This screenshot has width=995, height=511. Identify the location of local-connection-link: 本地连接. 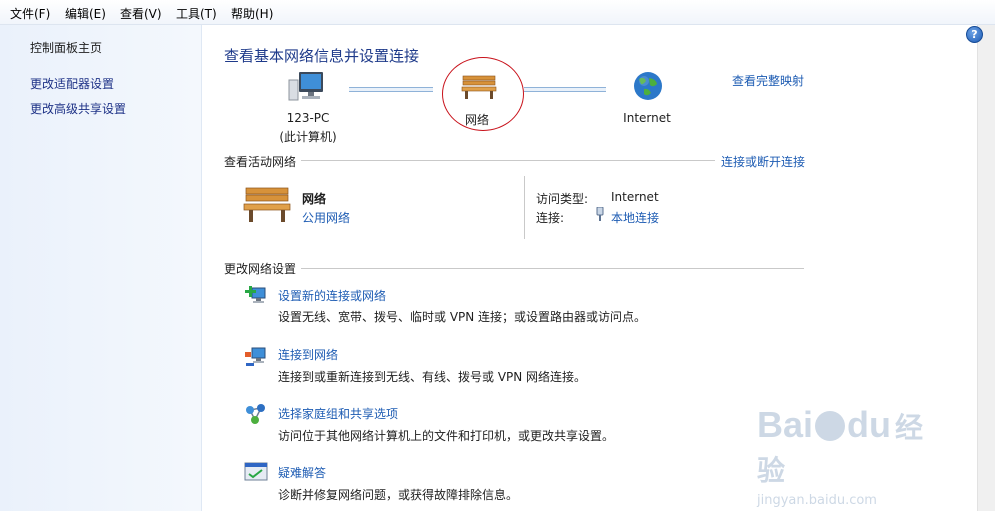
(635, 217).